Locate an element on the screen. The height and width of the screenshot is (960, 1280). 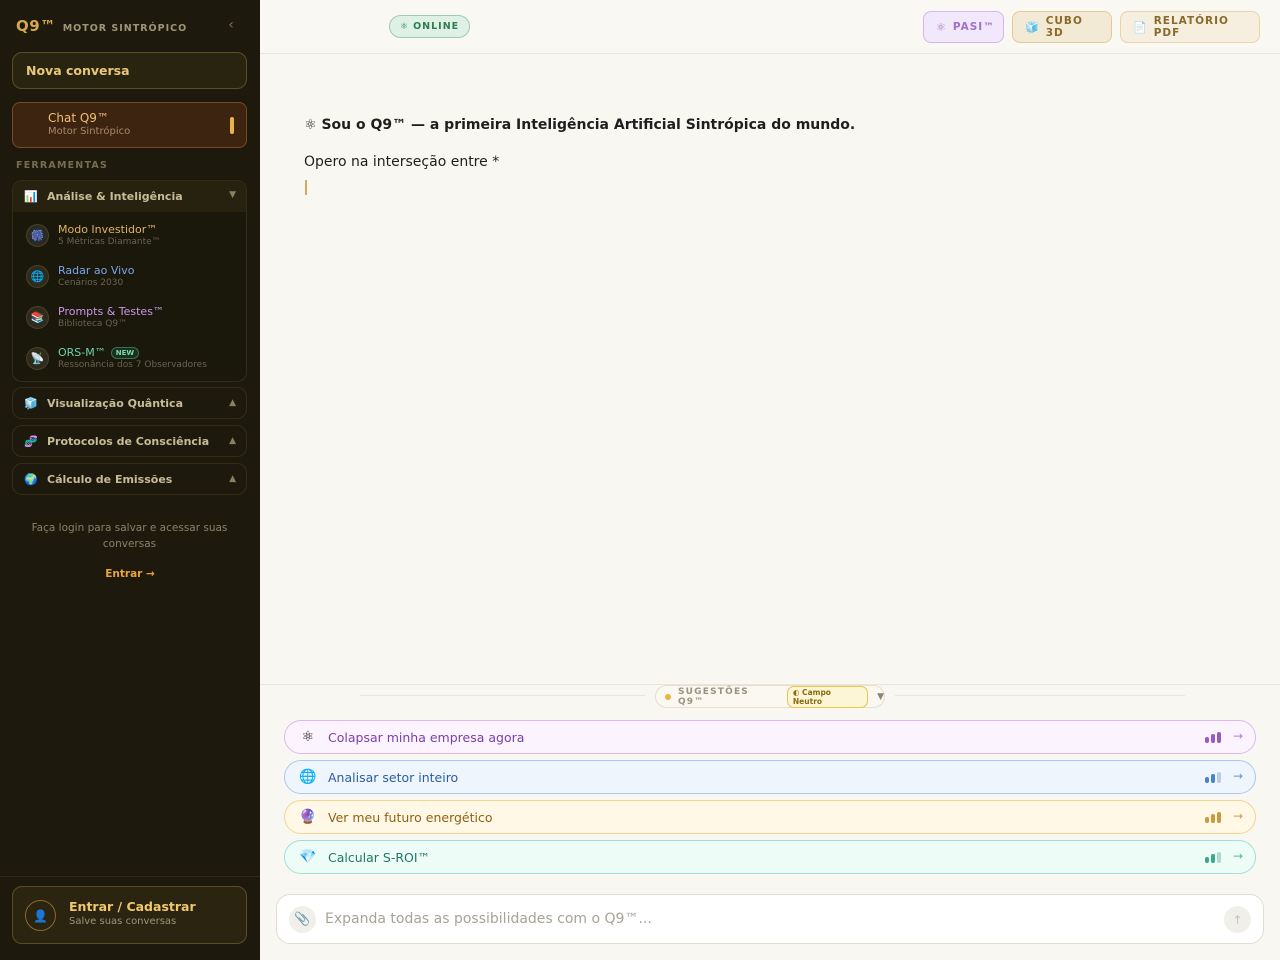
suggestion-label: Ver meu futuro energético is located at coordinates (410, 817).